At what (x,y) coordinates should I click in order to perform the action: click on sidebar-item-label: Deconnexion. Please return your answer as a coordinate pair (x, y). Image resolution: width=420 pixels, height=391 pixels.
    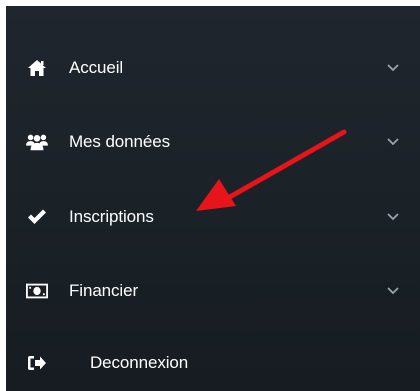
    Looking at the image, I should click on (139, 362).